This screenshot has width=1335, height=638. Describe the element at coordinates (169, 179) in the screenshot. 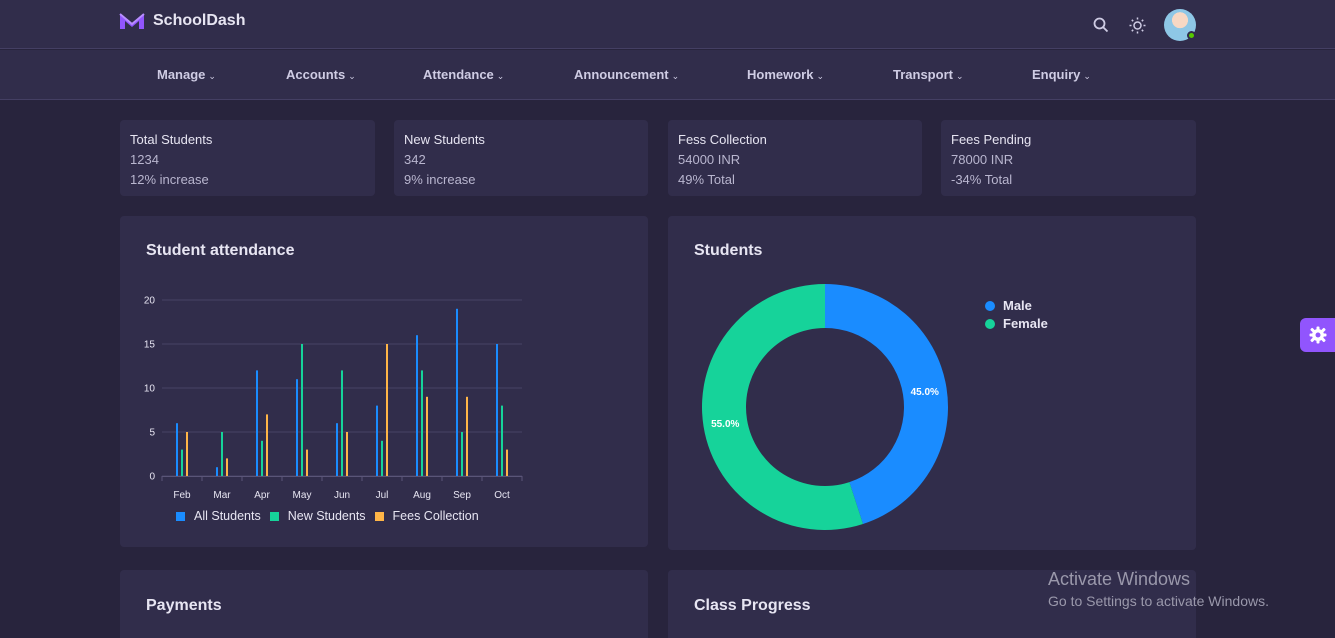

I see `stat-subtext: 12% increase` at that location.